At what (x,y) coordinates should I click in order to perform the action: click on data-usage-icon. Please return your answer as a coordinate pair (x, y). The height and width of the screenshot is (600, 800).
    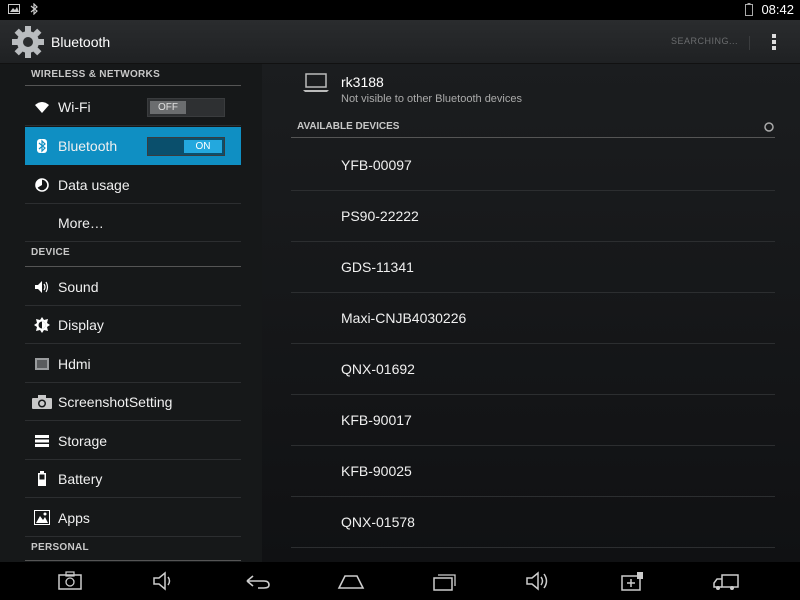
    Looking at the image, I should click on (41, 184).